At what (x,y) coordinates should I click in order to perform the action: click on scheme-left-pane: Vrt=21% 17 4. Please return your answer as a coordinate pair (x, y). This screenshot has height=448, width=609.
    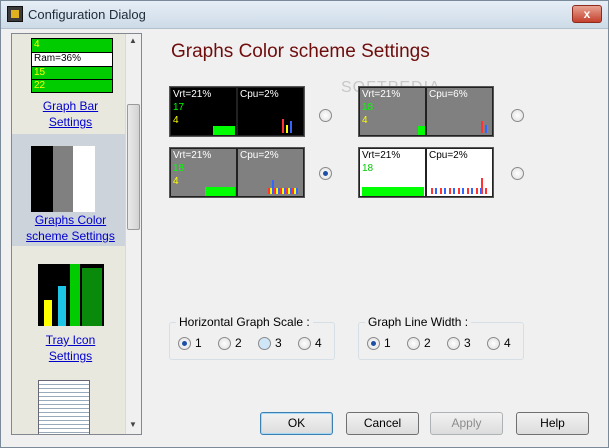
    Looking at the image, I should click on (203, 111).